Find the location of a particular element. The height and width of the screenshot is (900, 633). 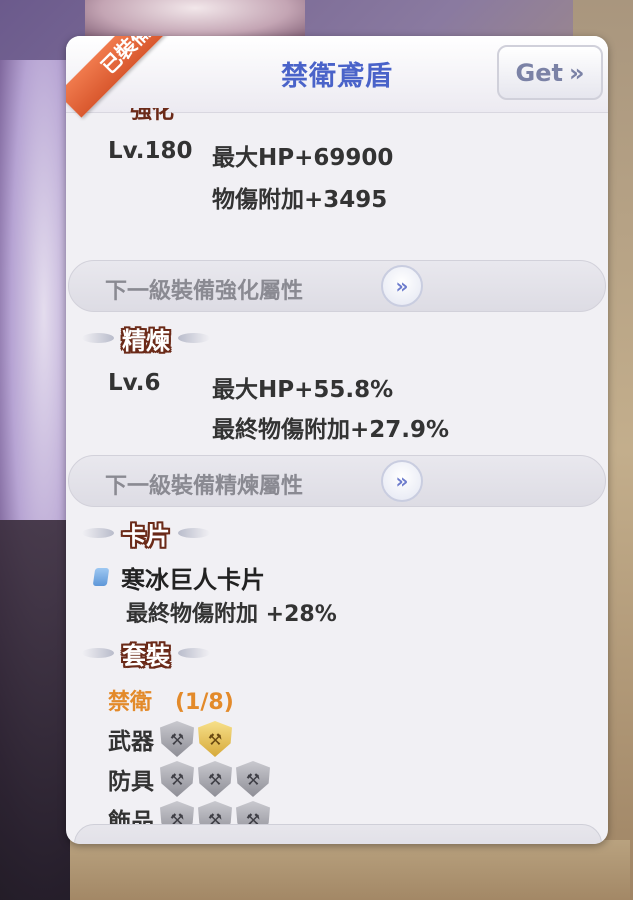

refine-stat-hp: 最大HP+55.8% is located at coordinates (303, 390).